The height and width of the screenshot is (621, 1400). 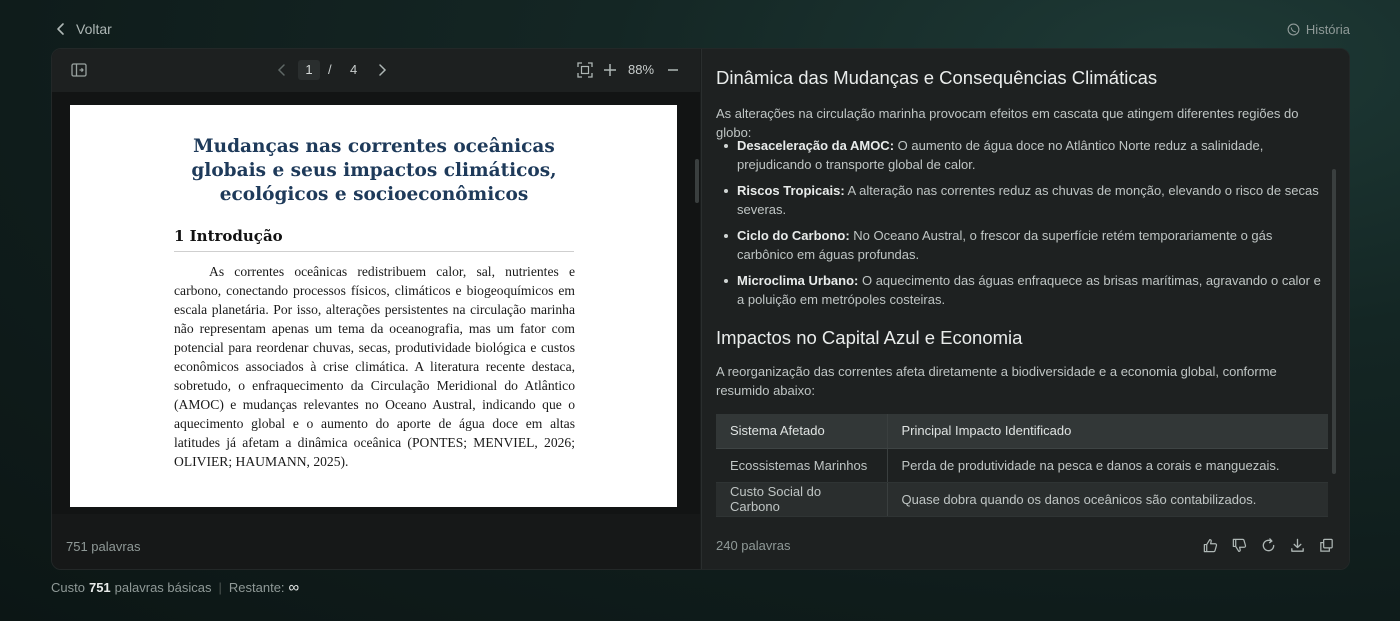 I want to click on summary-word-count: 240 palavras, so click(x=753, y=545).